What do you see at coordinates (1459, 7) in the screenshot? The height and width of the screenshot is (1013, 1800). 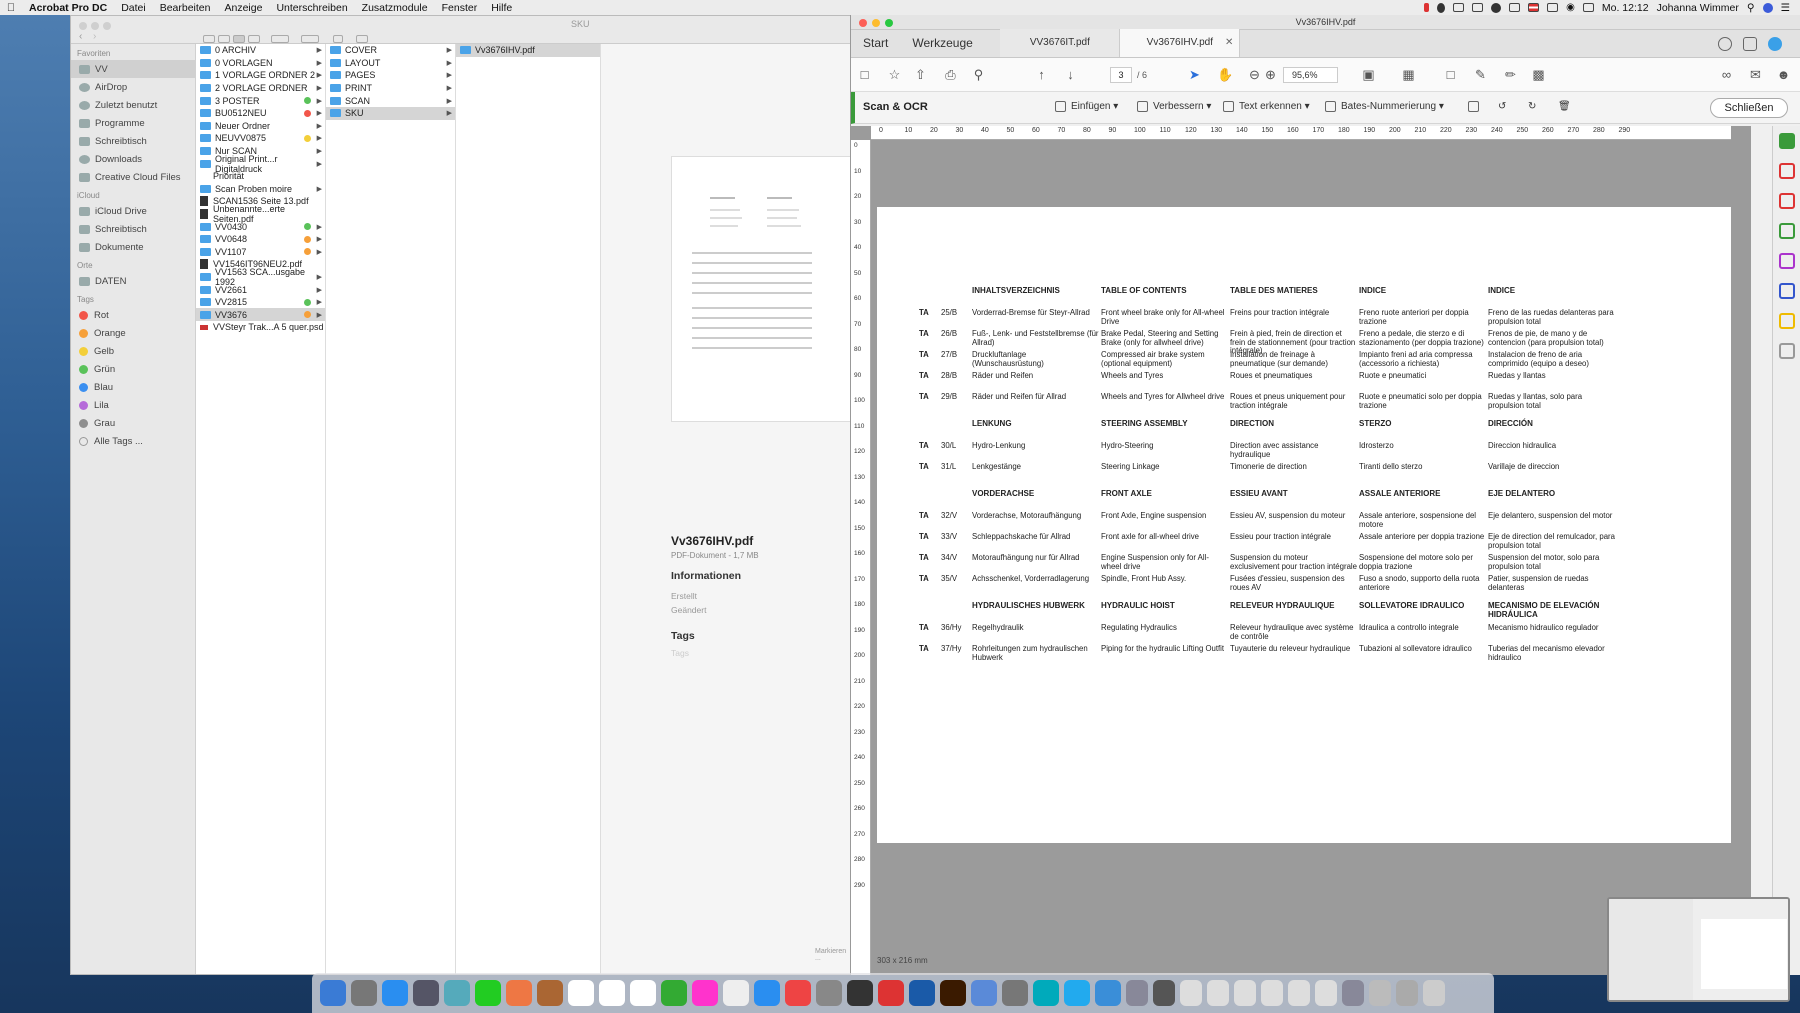 I see `display-icon` at bounding box center [1459, 7].